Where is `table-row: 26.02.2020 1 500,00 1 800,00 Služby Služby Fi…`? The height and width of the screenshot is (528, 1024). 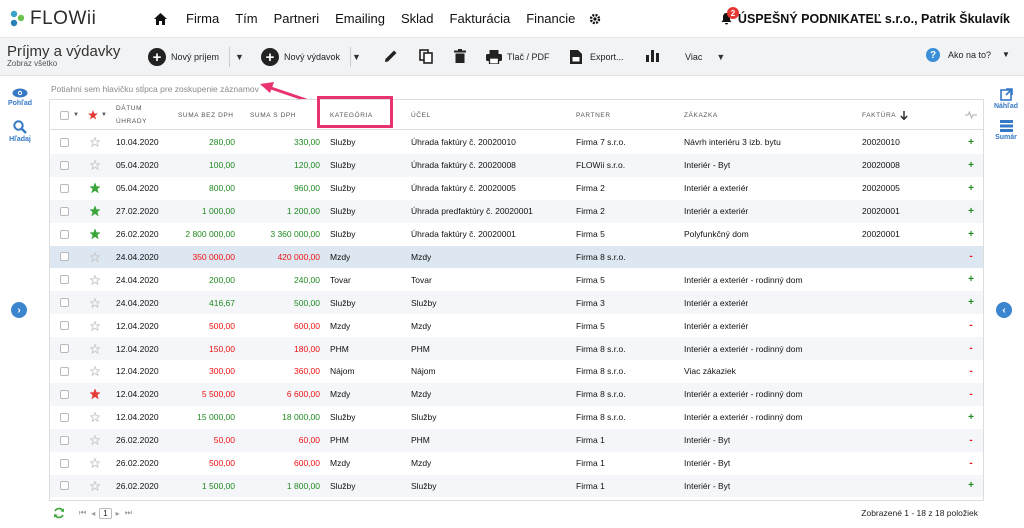 table-row: 26.02.2020 1 500,00 1 800,00 Služby Služby Fi… is located at coordinates (516, 486).